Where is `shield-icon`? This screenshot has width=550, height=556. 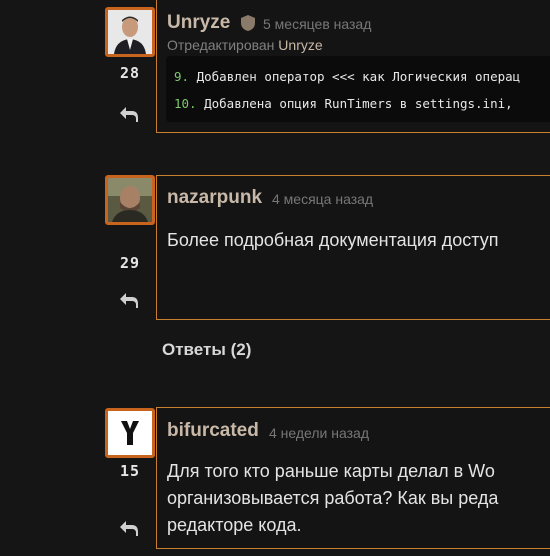 shield-icon is located at coordinates (248, 25).